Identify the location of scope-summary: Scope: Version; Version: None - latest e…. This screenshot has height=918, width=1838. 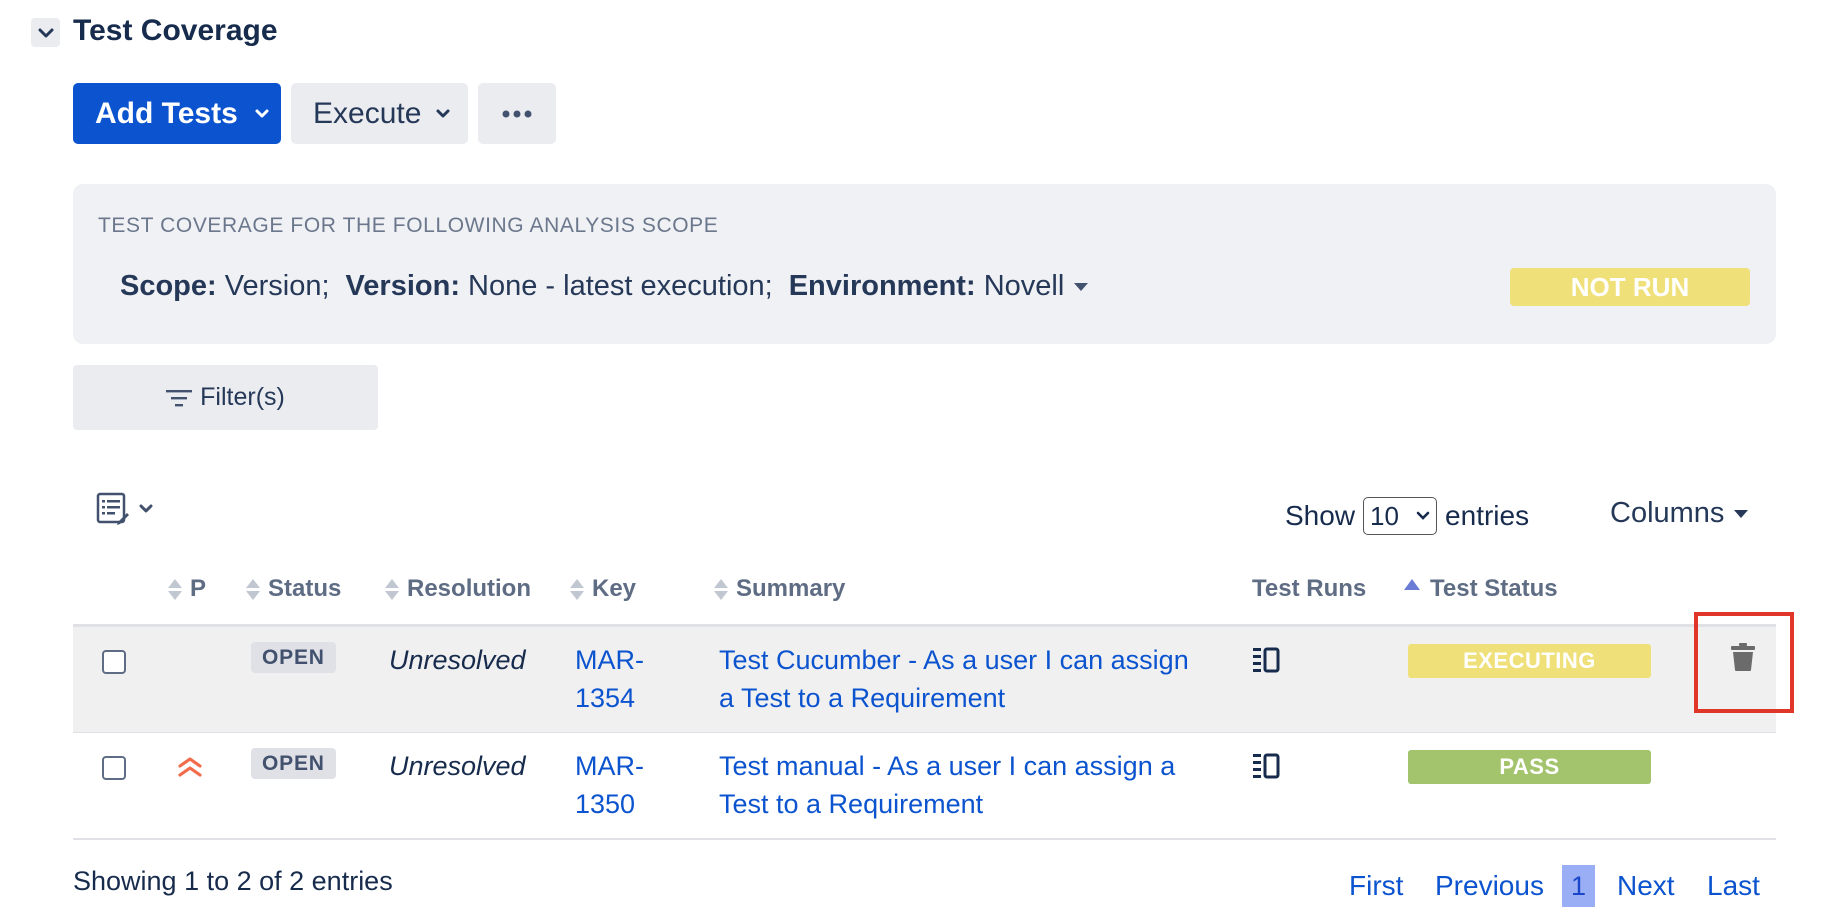
(604, 286).